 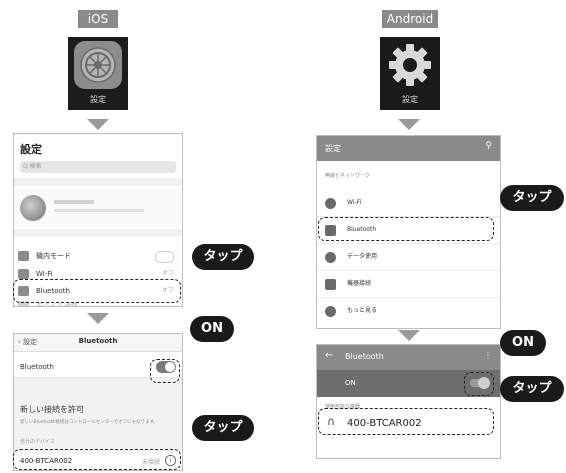 I want to click on ios-bt-toggle-label: Bluetooth, so click(x=37, y=367).